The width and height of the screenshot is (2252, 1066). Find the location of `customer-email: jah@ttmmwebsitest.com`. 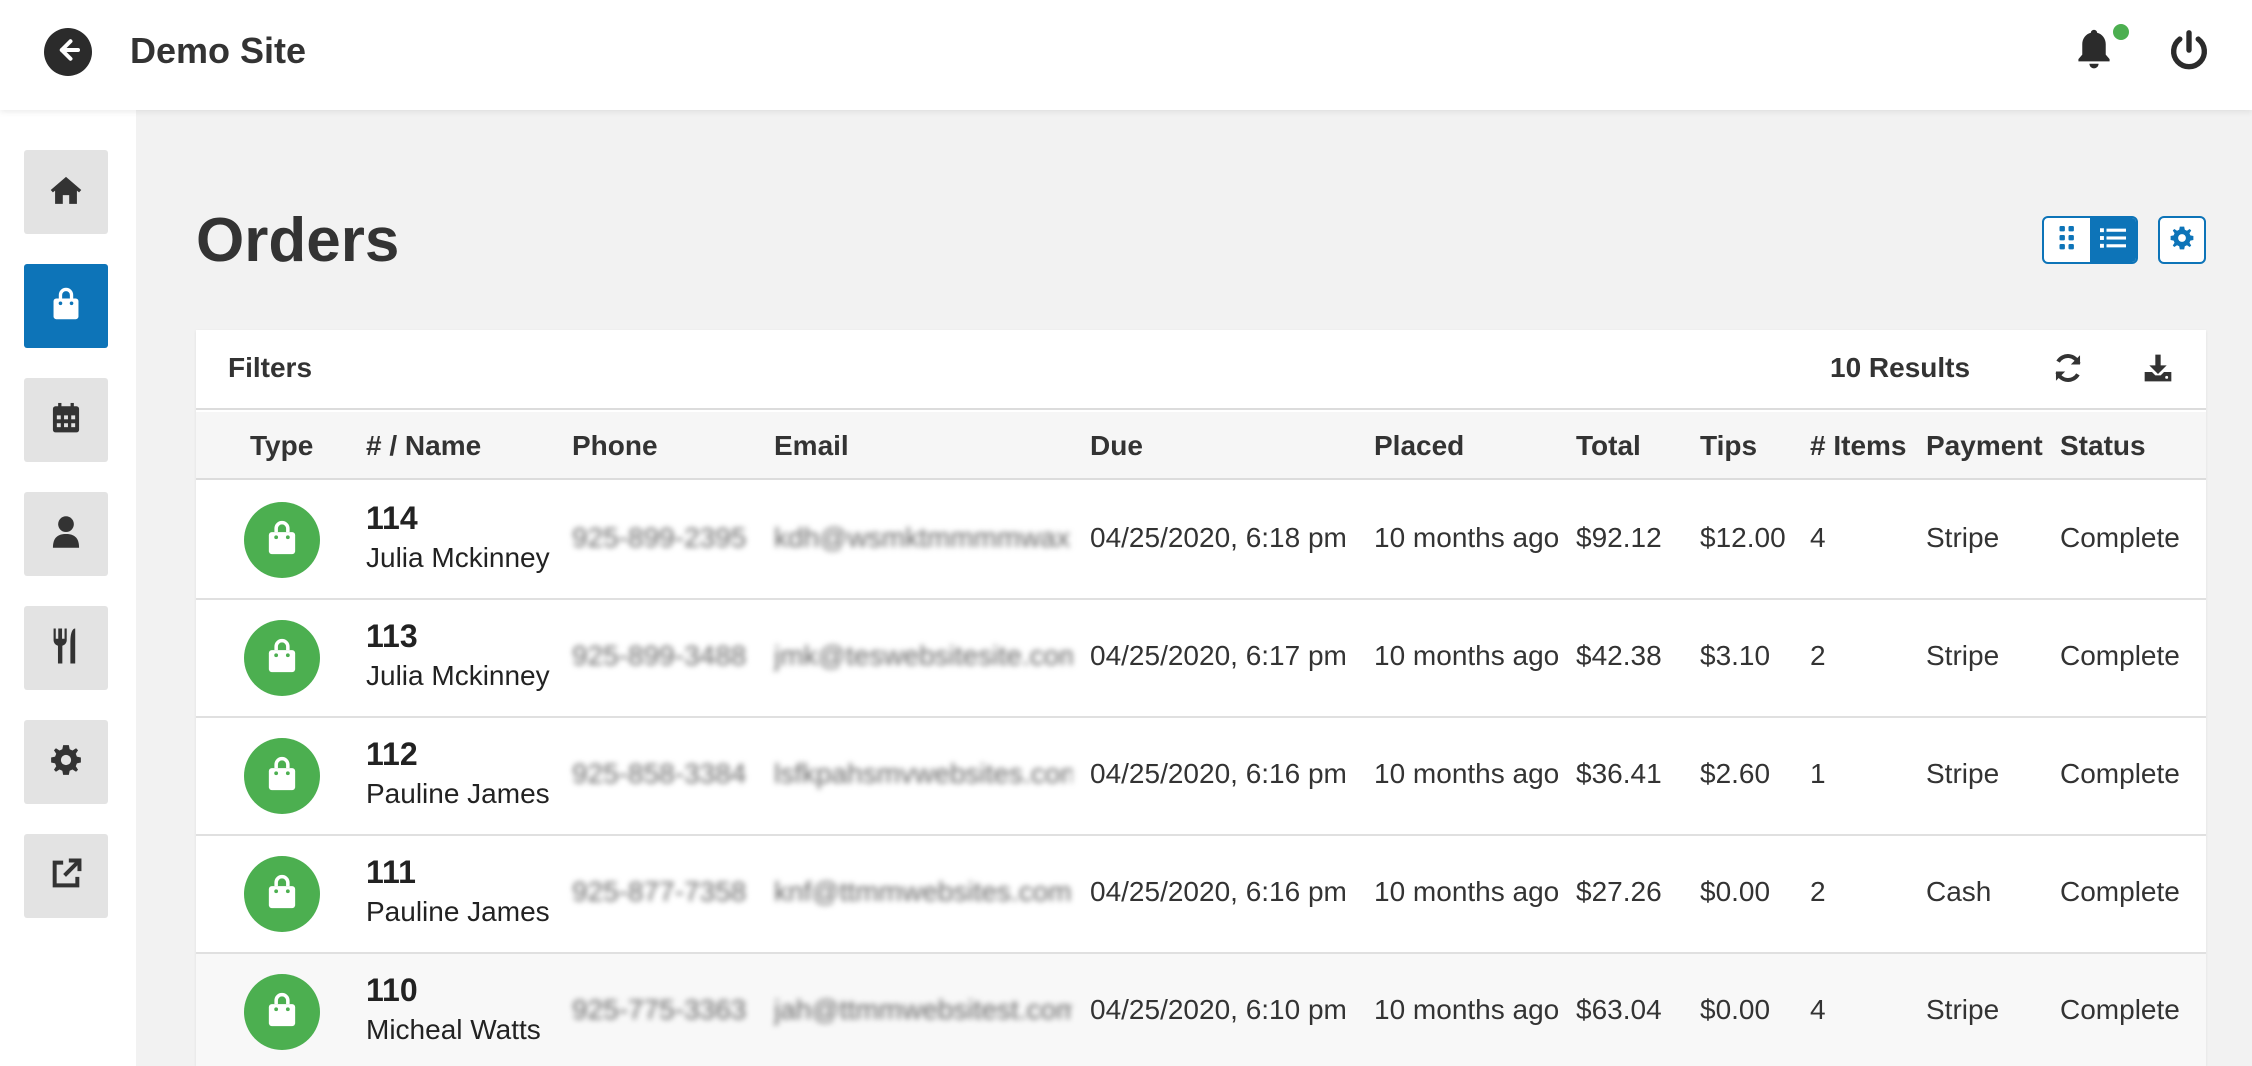

customer-email: jah@ttmmwebsitest.com is located at coordinates (923, 1009).